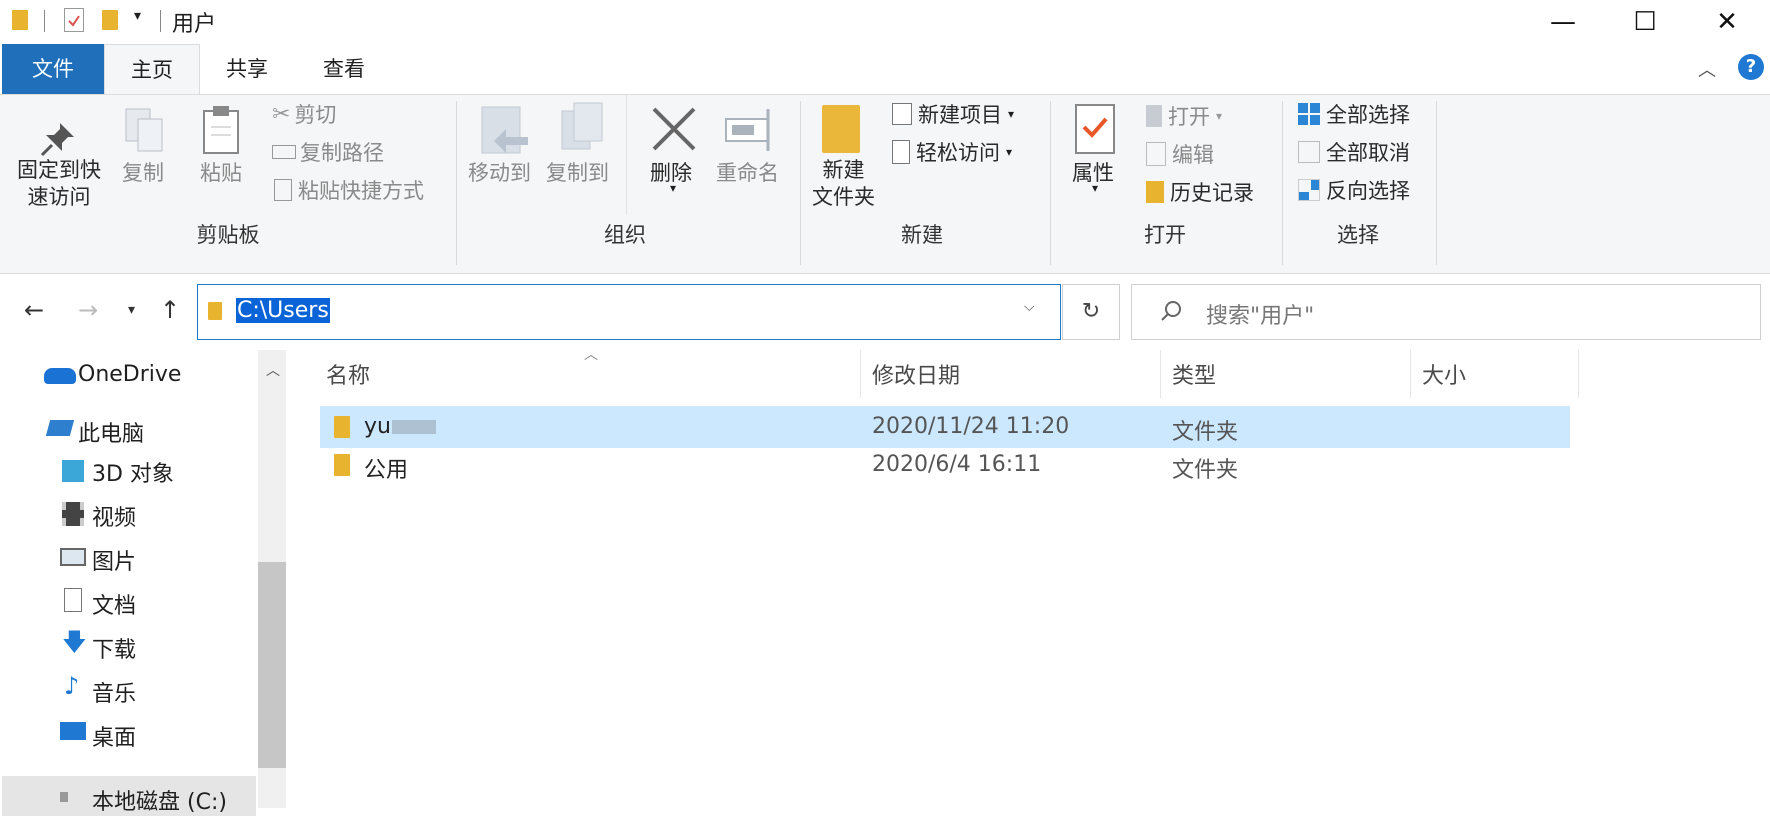  What do you see at coordinates (1091, 312) in the screenshot?
I see `refresh-icon: ↻` at bounding box center [1091, 312].